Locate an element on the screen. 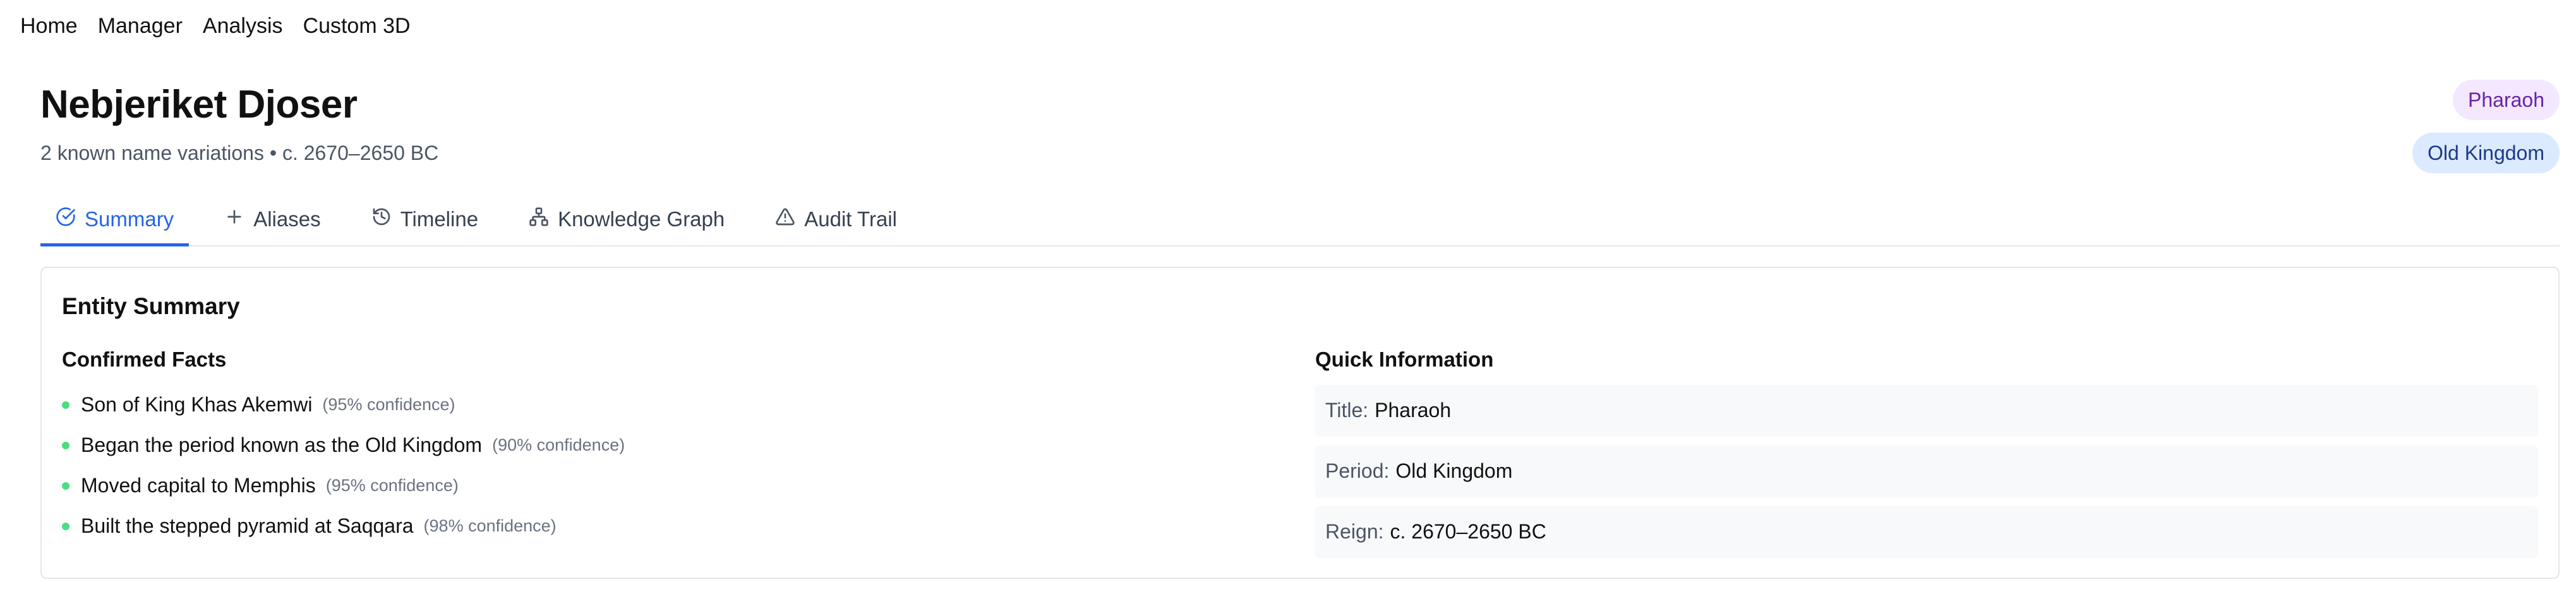 This screenshot has height=613, width=2576. top-nav: Home Manager Analysis Custom 3D is located at coordinates (215, 26).